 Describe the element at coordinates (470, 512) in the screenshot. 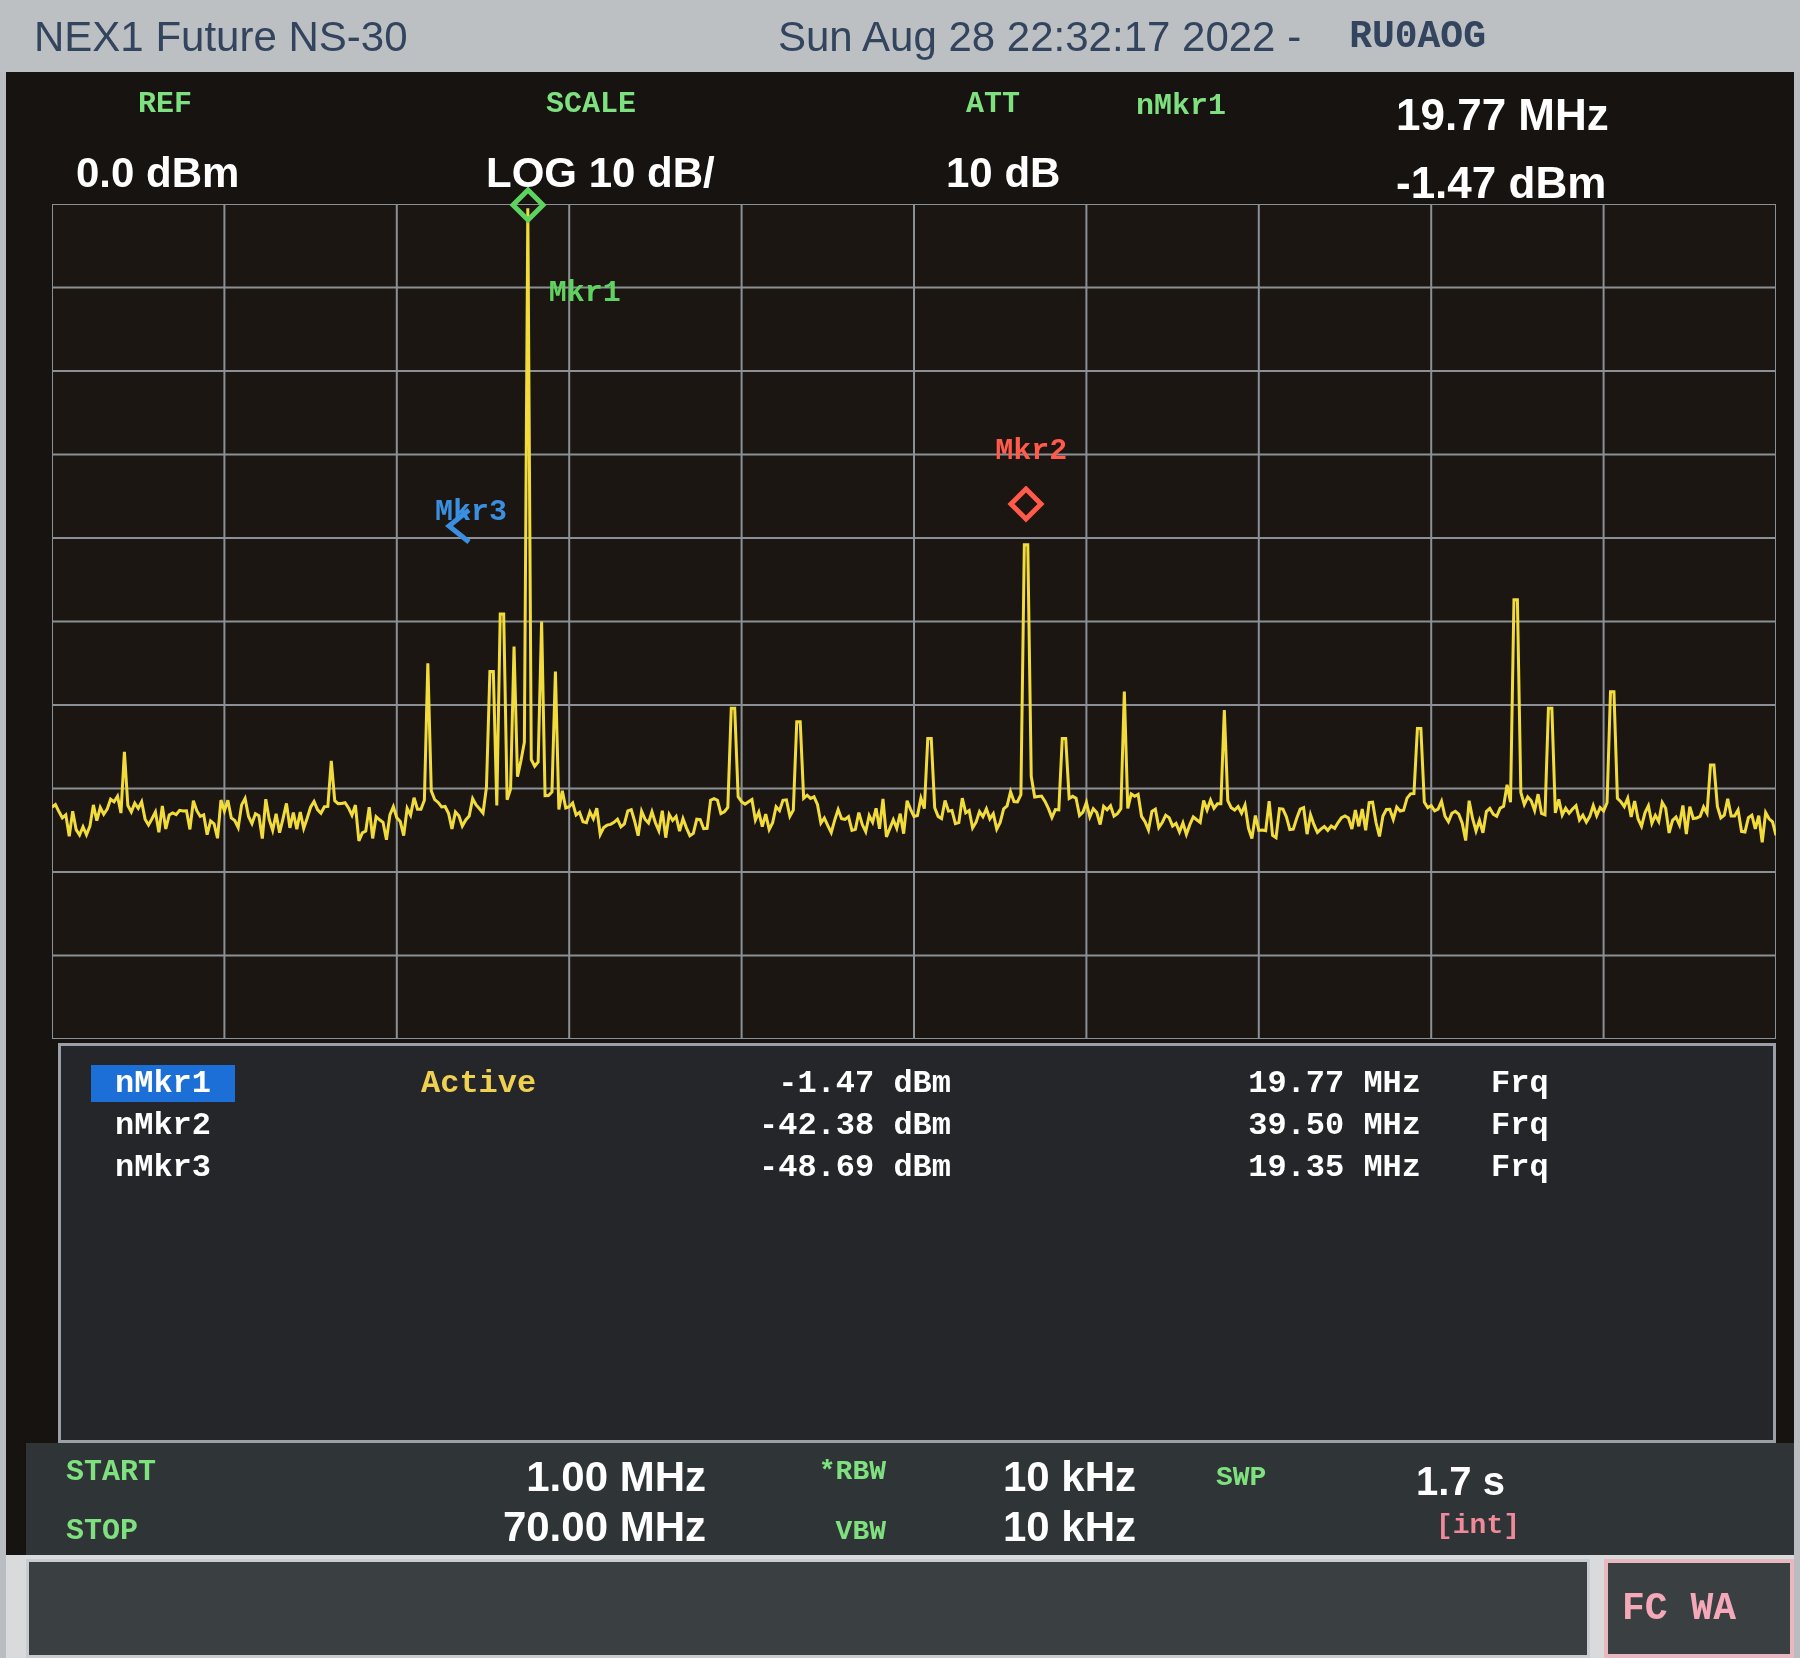

I see `marker-tag: Mkr3` at that location.